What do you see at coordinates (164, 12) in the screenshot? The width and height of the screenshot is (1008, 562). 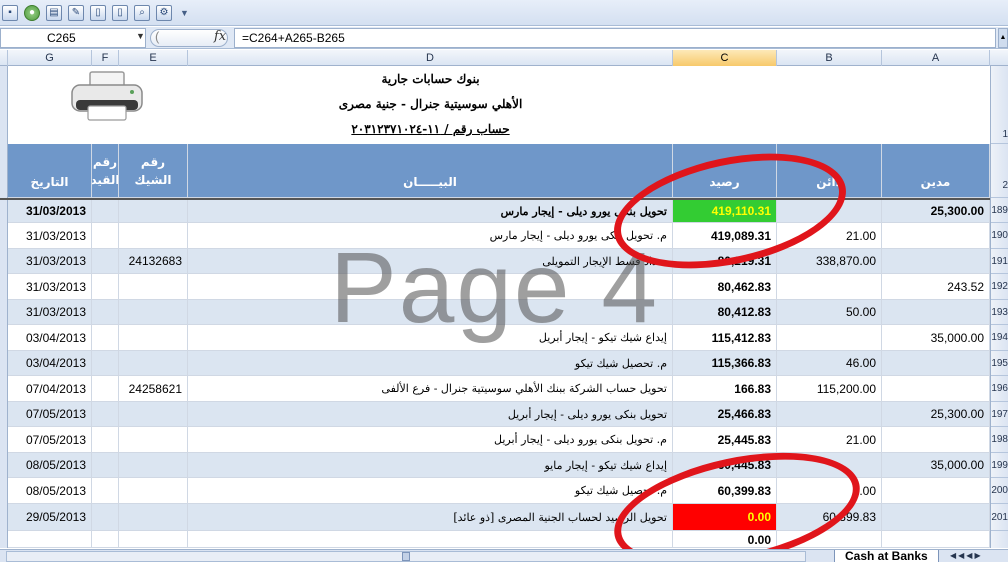 I see `settings-icon: ⚙` at bounding box center [164, 12].